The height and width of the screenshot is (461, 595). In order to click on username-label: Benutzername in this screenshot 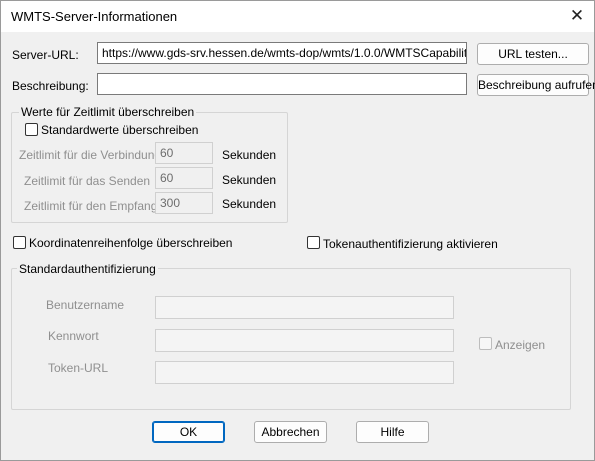, I will do `click(85, 305)`.